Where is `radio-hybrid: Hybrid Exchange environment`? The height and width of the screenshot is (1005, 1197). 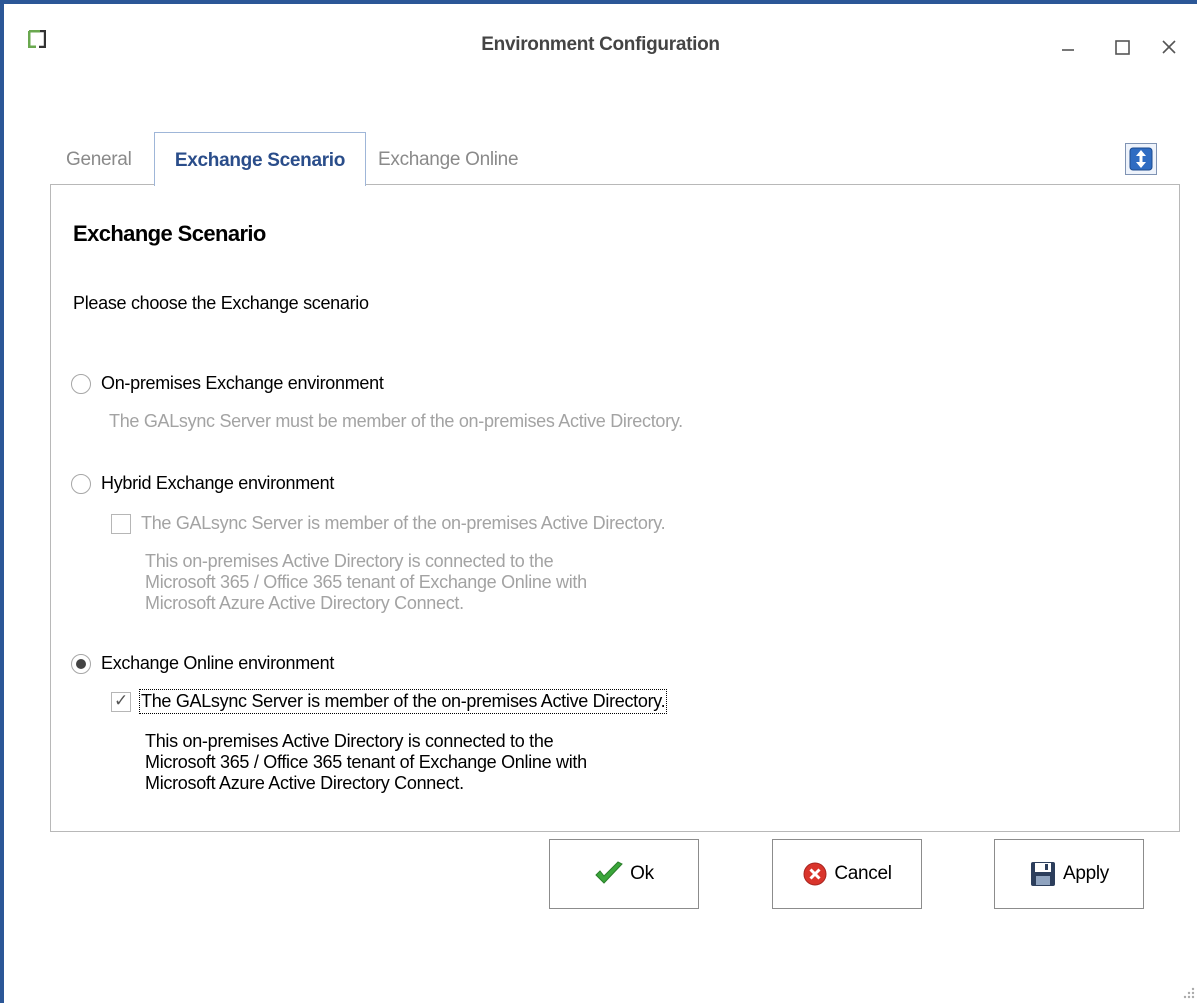 radio-hybrid: Hybrid Exchange environment is located at coordinates (249, 485).